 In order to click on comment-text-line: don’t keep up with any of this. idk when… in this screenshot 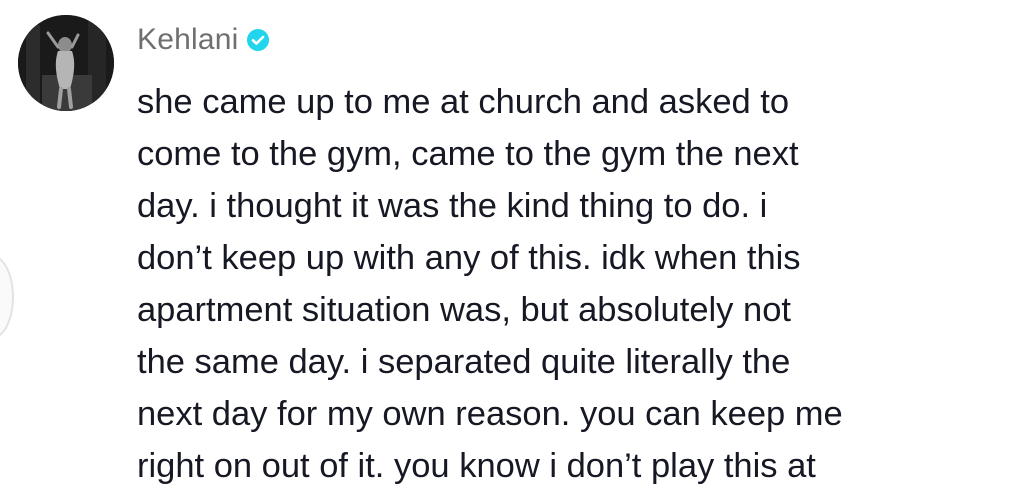, I will do `click(469, 258)`.